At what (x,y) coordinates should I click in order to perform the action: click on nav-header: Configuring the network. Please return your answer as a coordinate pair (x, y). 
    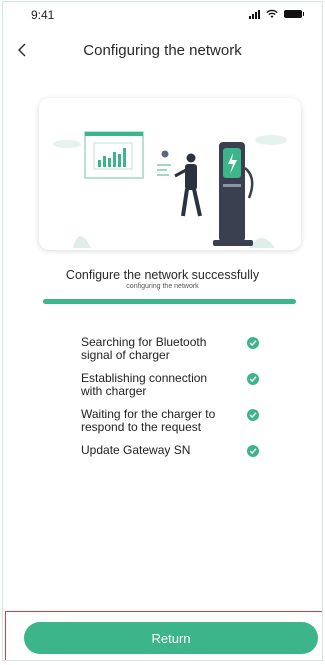
    Looking at the image, I should click on (162, 51).